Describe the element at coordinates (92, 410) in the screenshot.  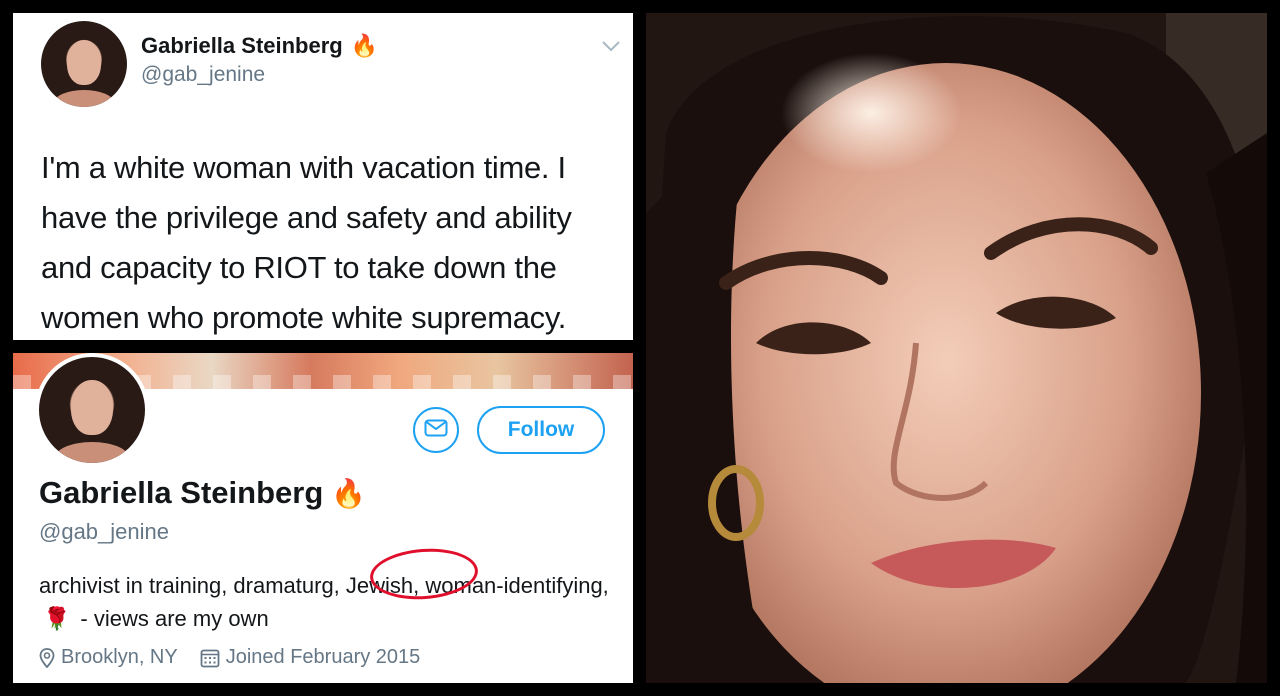
I see `profile-avatar` at that location.